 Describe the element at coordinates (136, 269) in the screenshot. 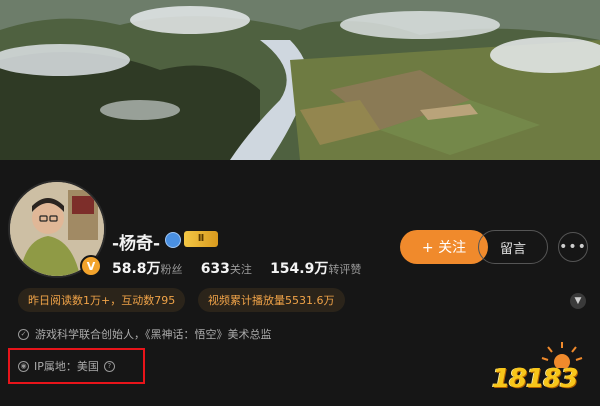

I see `stat-followers-value: 58.8万` at that location.